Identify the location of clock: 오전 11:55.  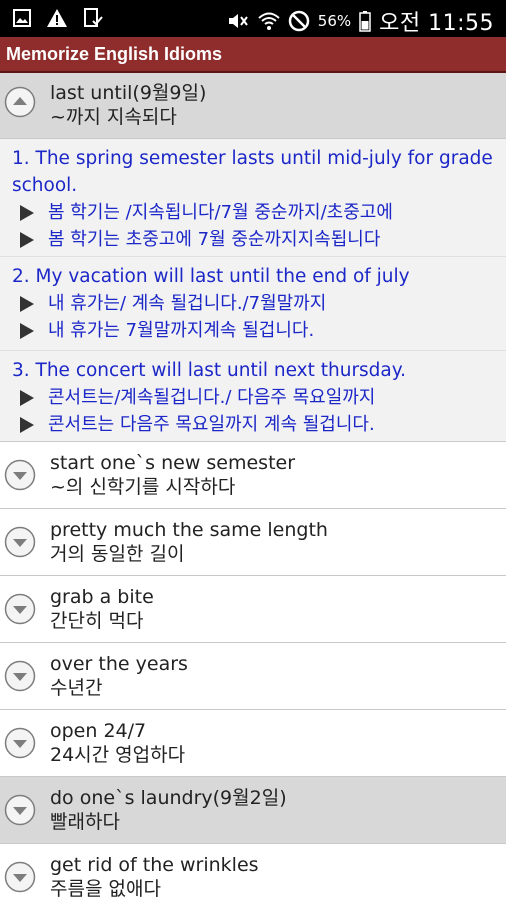
(436, 23).